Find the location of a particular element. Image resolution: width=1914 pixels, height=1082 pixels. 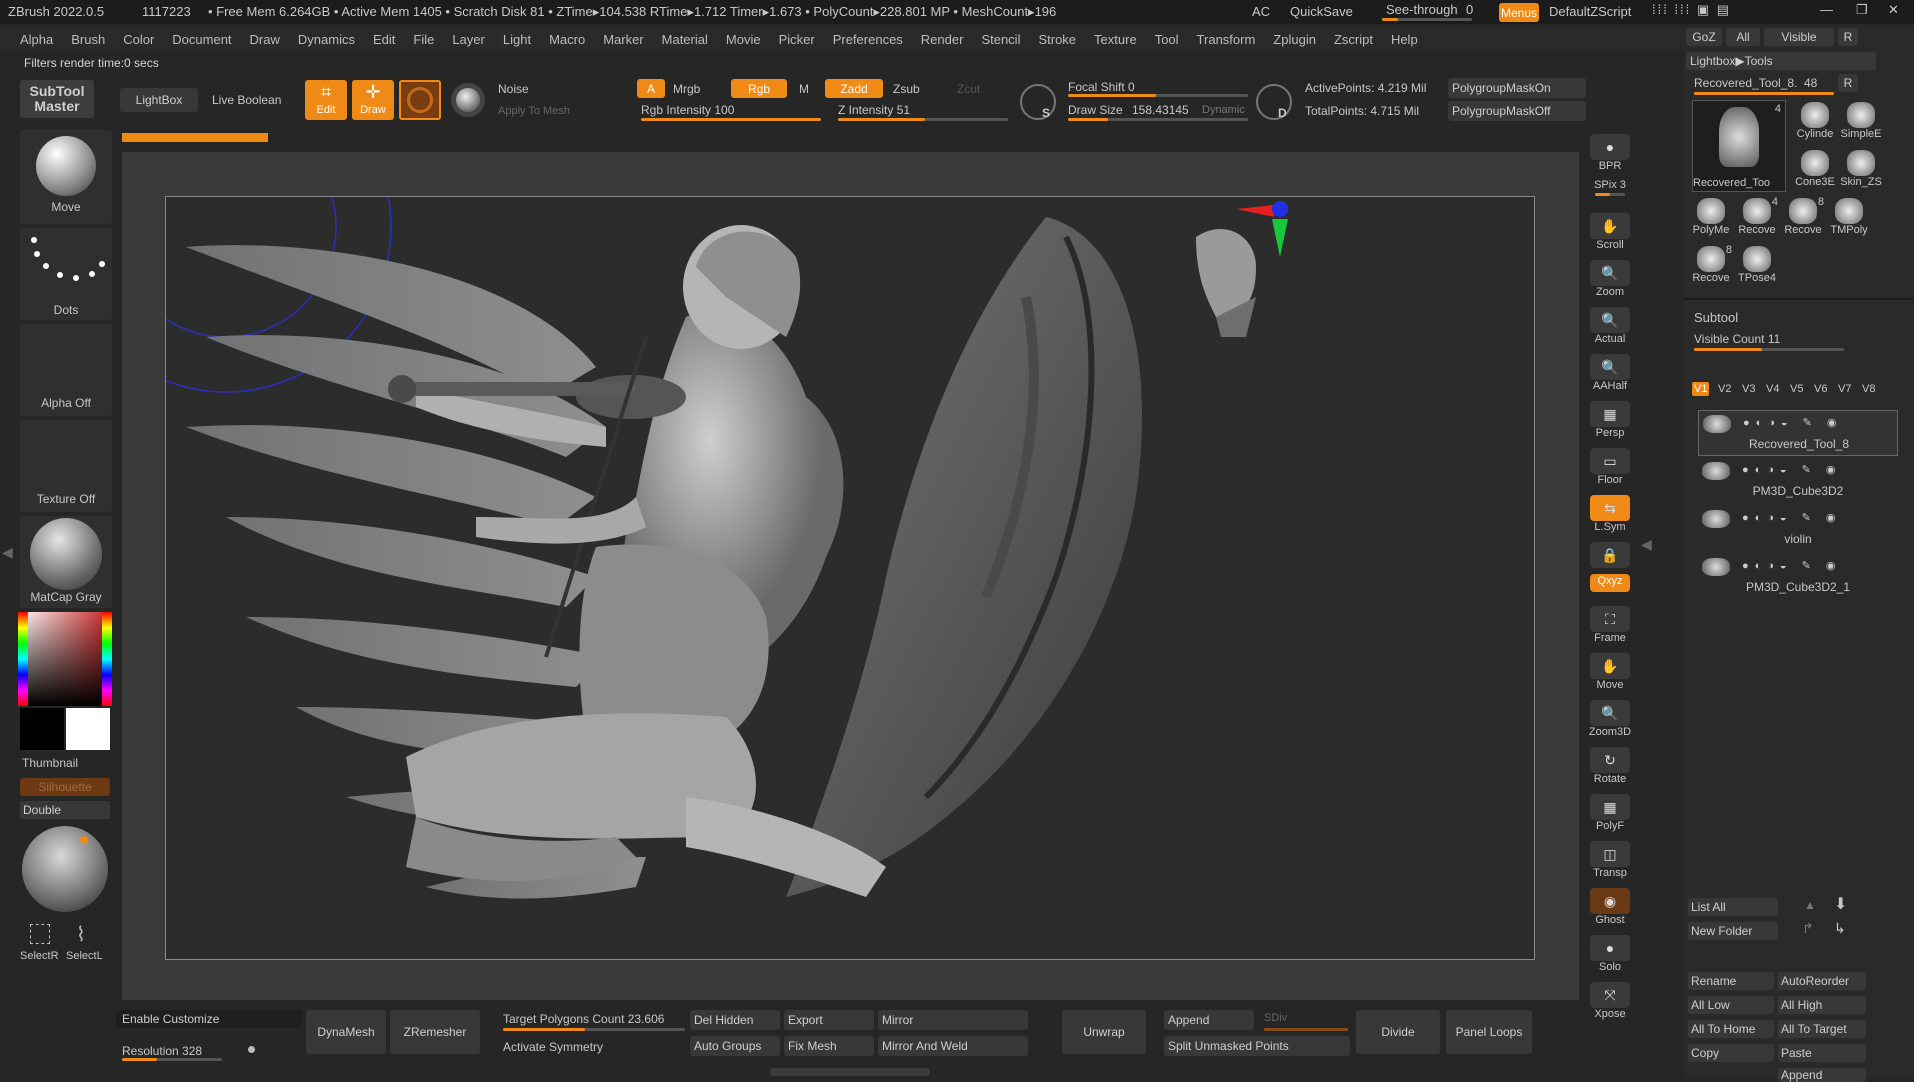

focal-shift-label: Focal Shift 0 is located at coordinates (1101, 87).